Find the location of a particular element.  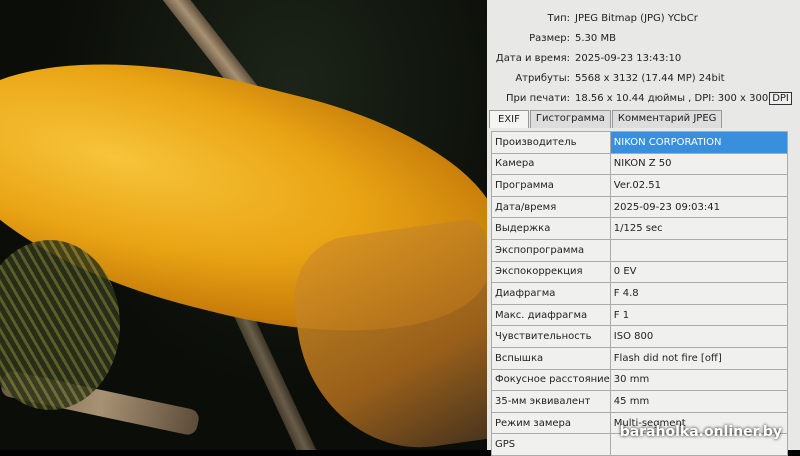

exif-value: 45 mm is located at coordinates (699, 401).